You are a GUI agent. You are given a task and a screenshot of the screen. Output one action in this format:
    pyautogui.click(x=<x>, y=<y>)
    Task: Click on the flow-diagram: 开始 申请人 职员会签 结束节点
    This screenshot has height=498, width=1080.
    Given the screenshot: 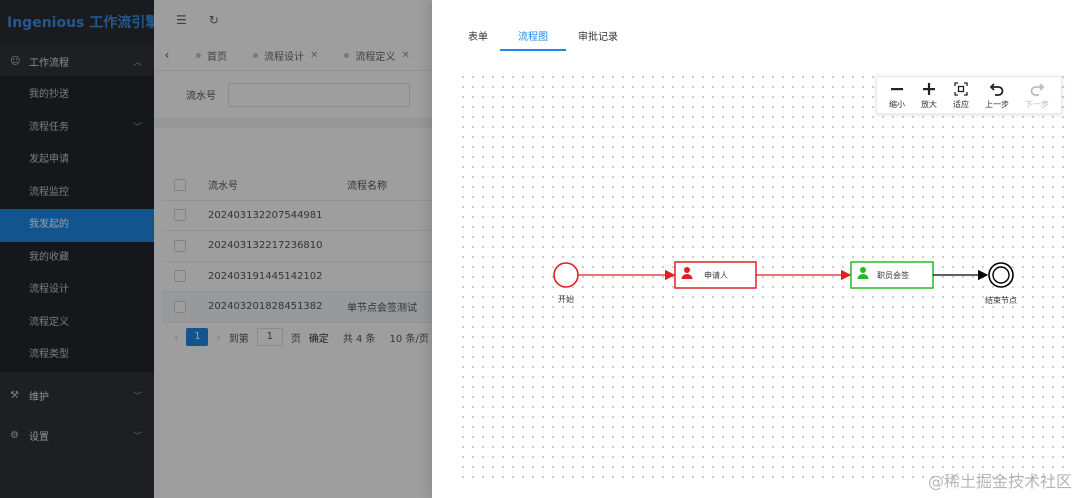 What is the action you would take?
    pyautogui.click(x=785, y=283)
    